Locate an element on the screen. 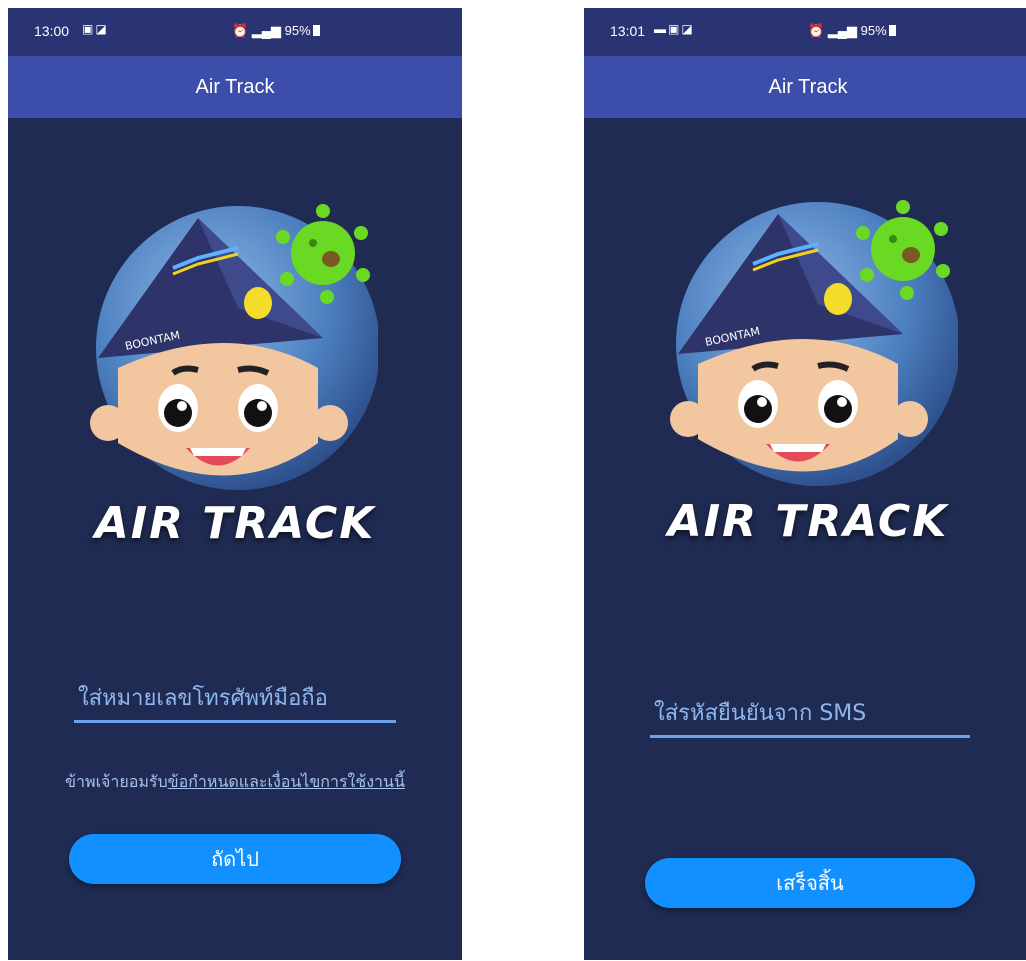 The width and height of the screenshot is (1026, 961). status-bar: 13:01 ▬▣◪ ⏰ ▂▄▆ 95% is located at coordinates (805, 32).